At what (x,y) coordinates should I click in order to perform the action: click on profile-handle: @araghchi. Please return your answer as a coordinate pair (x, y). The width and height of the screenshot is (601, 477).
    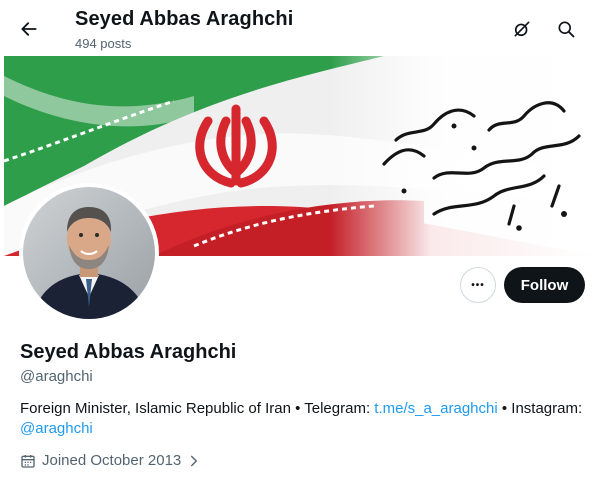
    Looking at the image, I should click on (56, 376).